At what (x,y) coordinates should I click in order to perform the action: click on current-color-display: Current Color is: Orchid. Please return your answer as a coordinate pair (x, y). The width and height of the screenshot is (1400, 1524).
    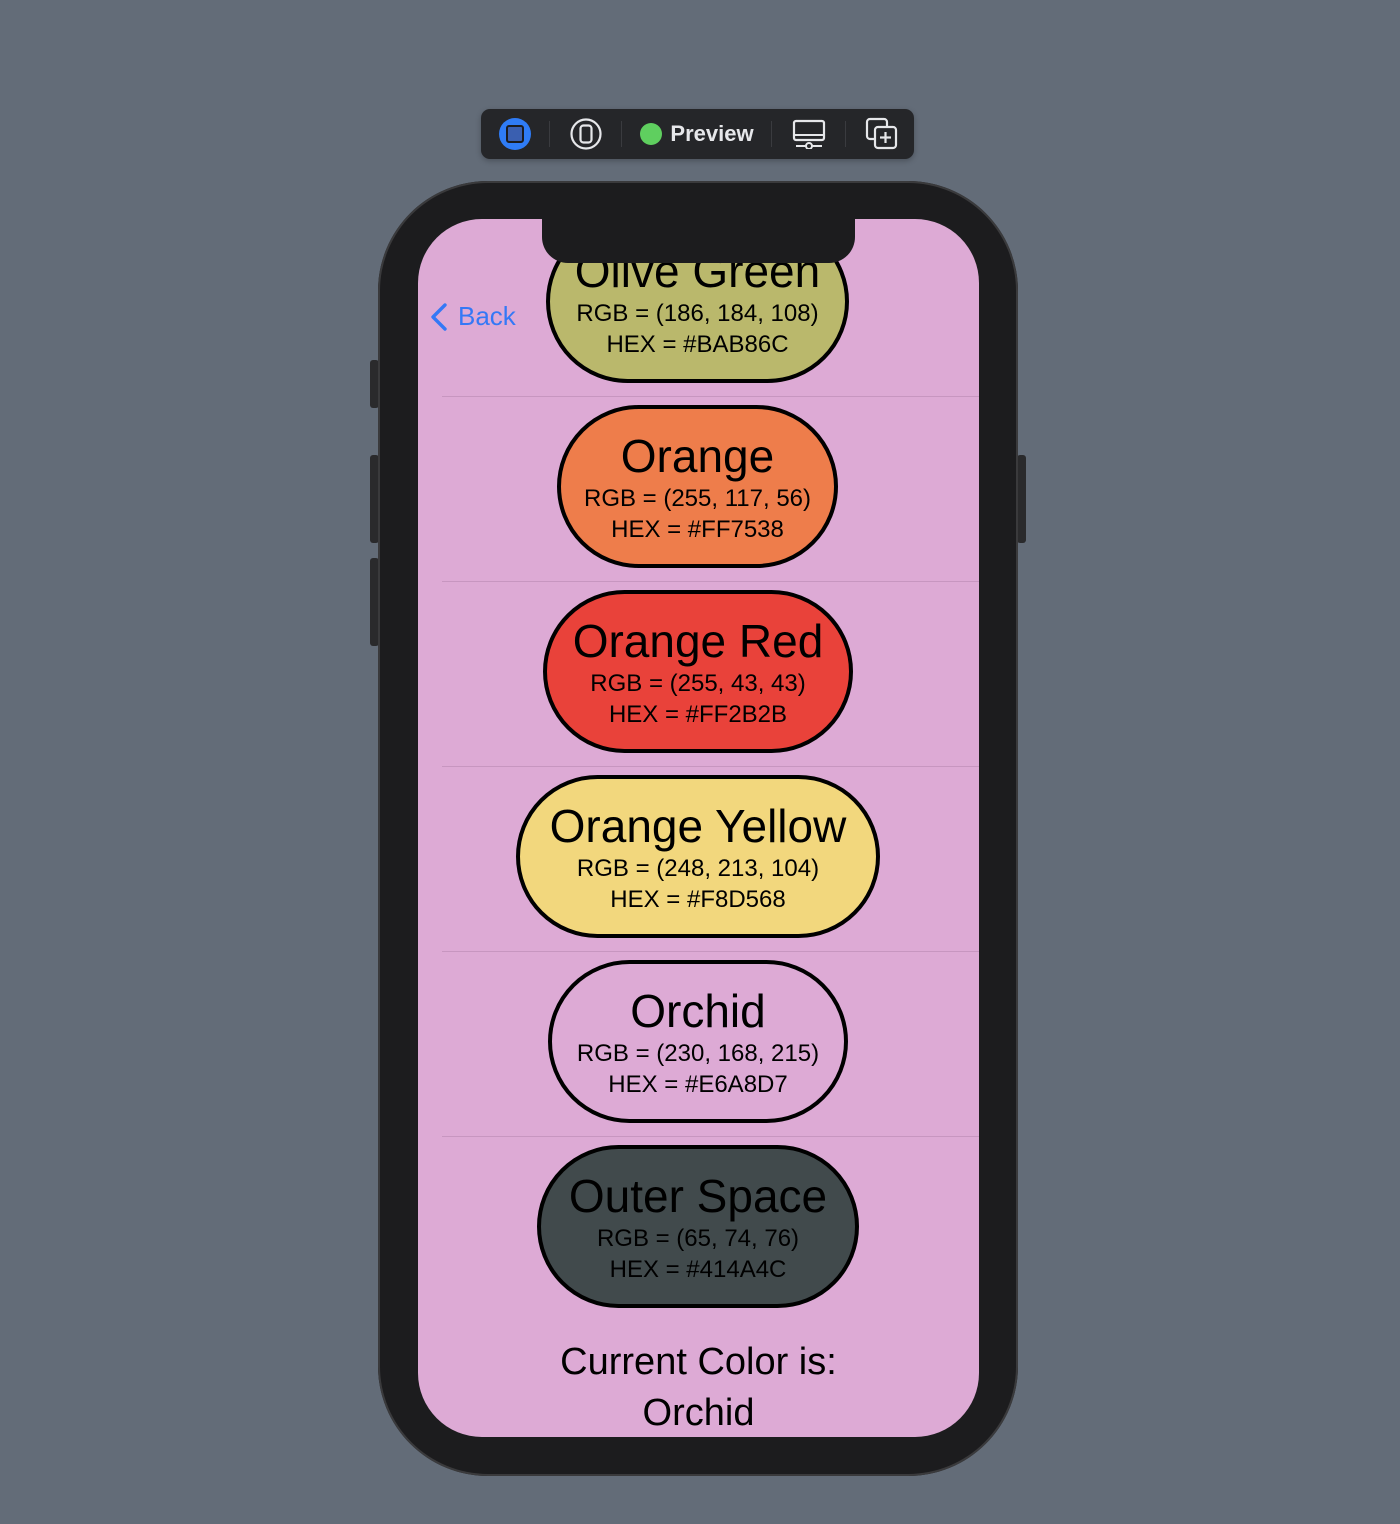
    Looking at the image, I should click on (698, 1387).